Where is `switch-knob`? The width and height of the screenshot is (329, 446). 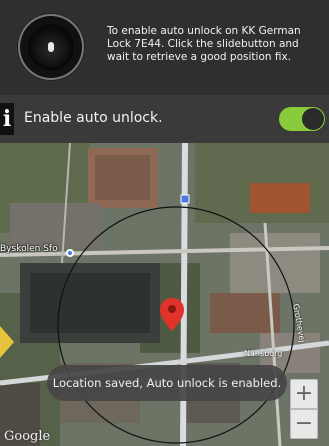 switch-knob is located at coordinates (313, 119).